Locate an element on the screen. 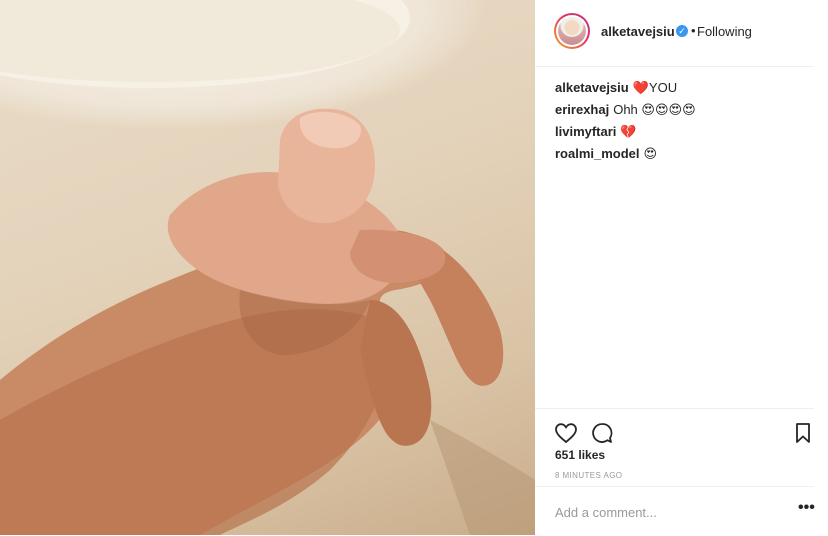 The width and height of the screenshot is (828, 536). author-username: alketavejsiu is located at coordinates (638, 31).